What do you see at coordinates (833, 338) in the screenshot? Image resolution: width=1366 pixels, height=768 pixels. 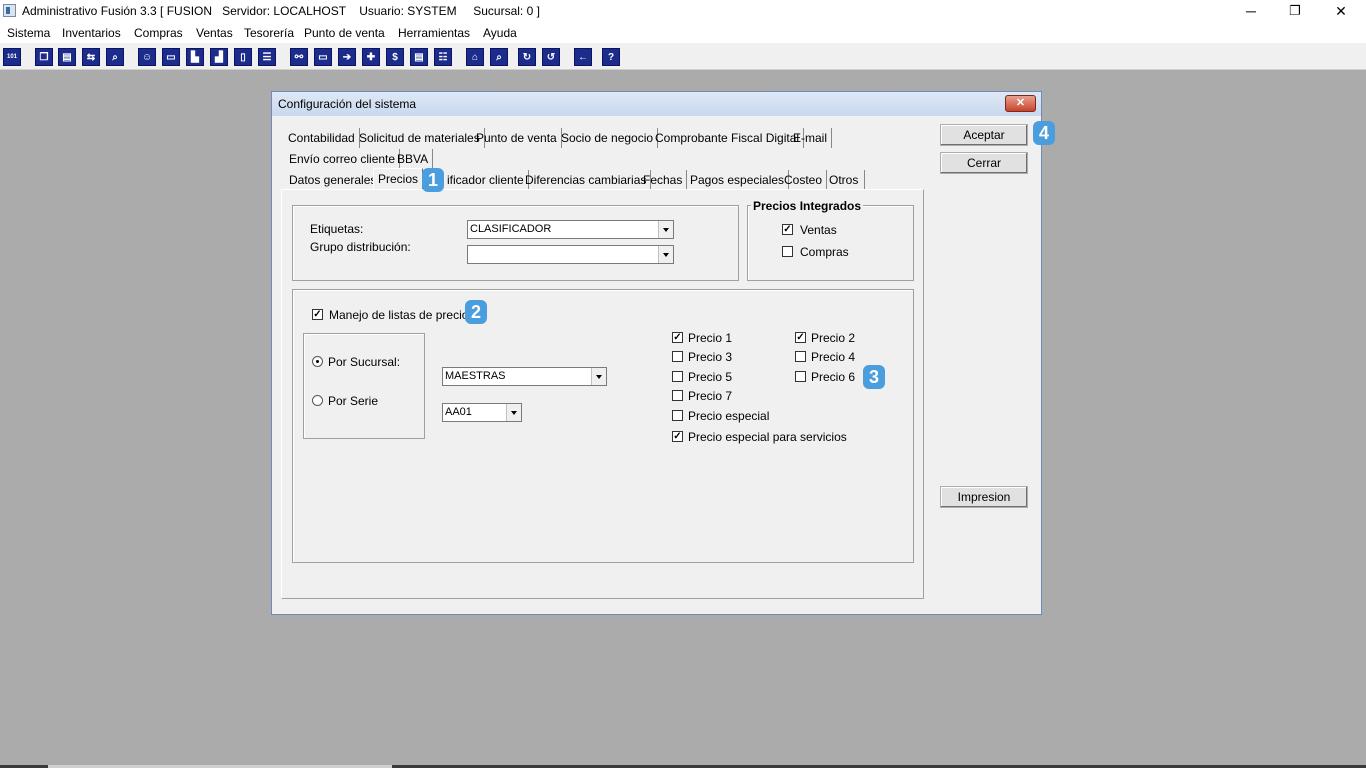 I see `precio-2-label: Precio 2` at bounding box center [833, 338].